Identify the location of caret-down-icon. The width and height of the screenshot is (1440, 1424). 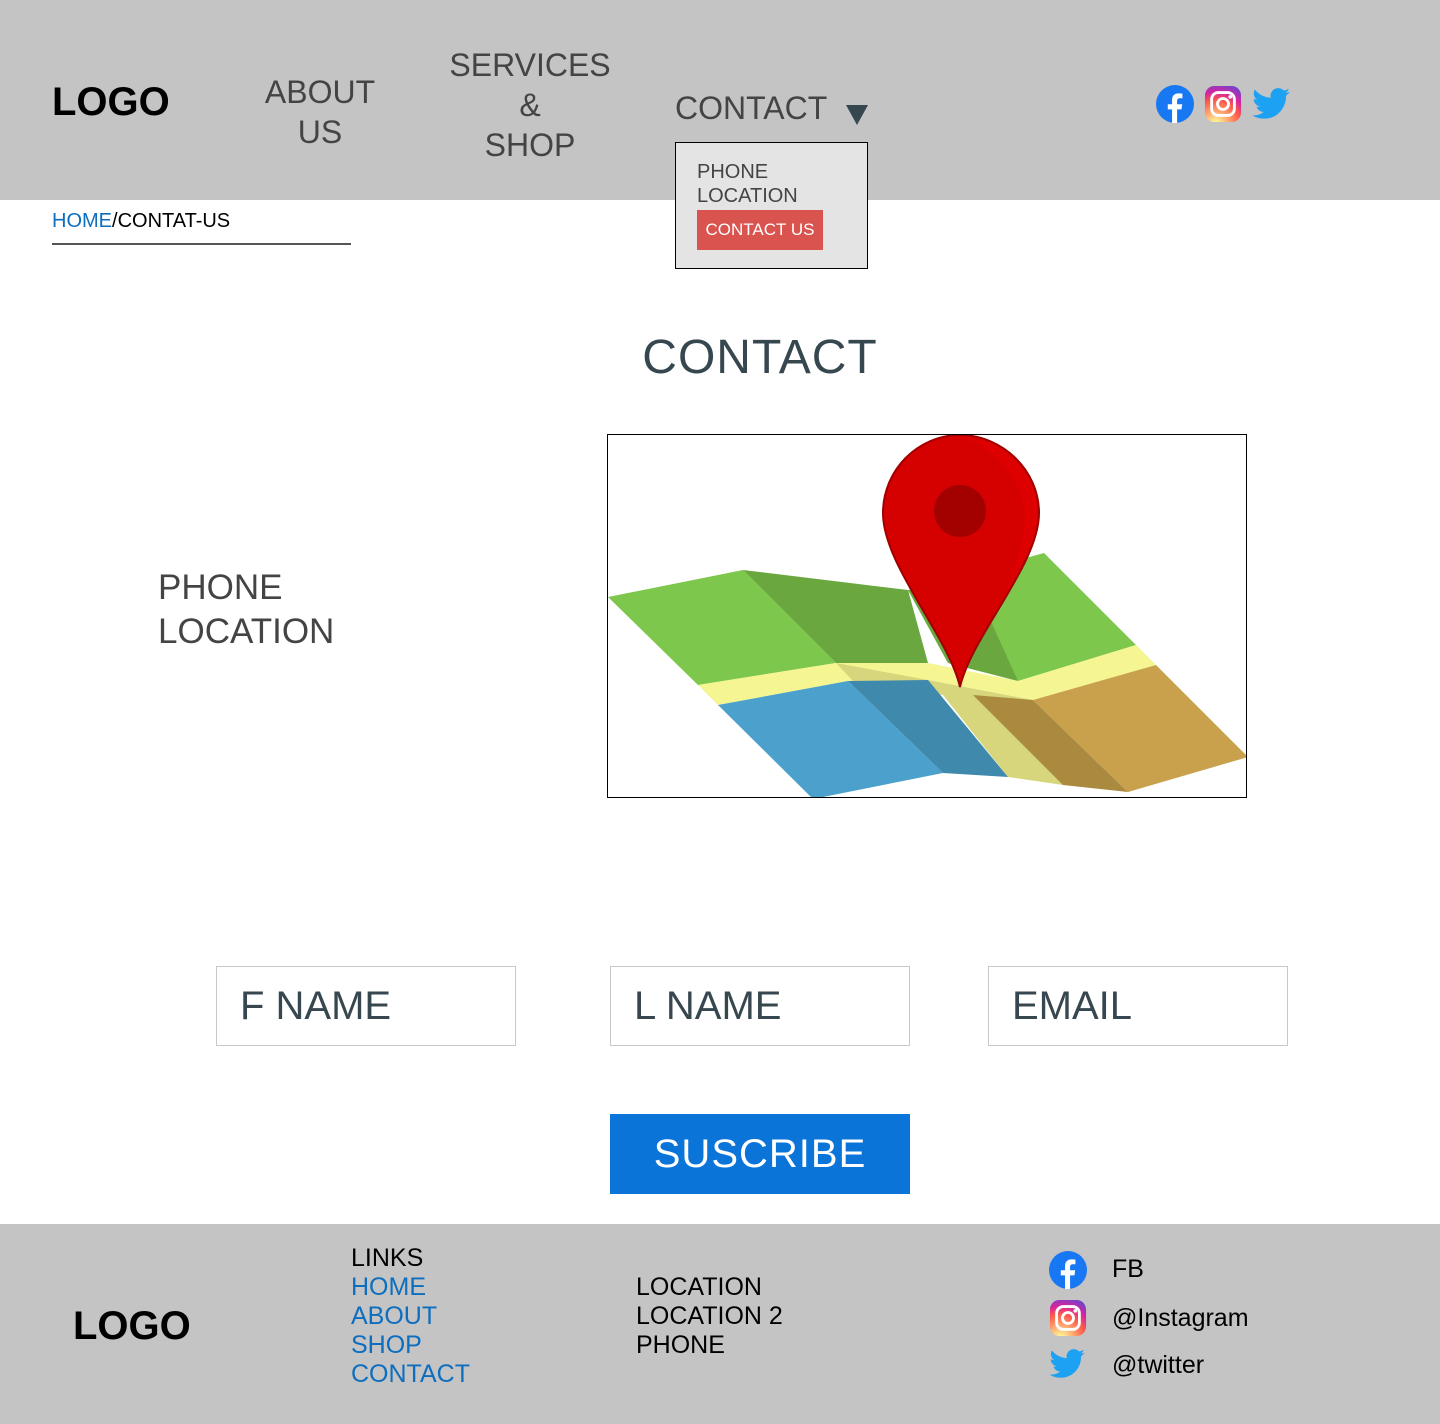
(857, 115).